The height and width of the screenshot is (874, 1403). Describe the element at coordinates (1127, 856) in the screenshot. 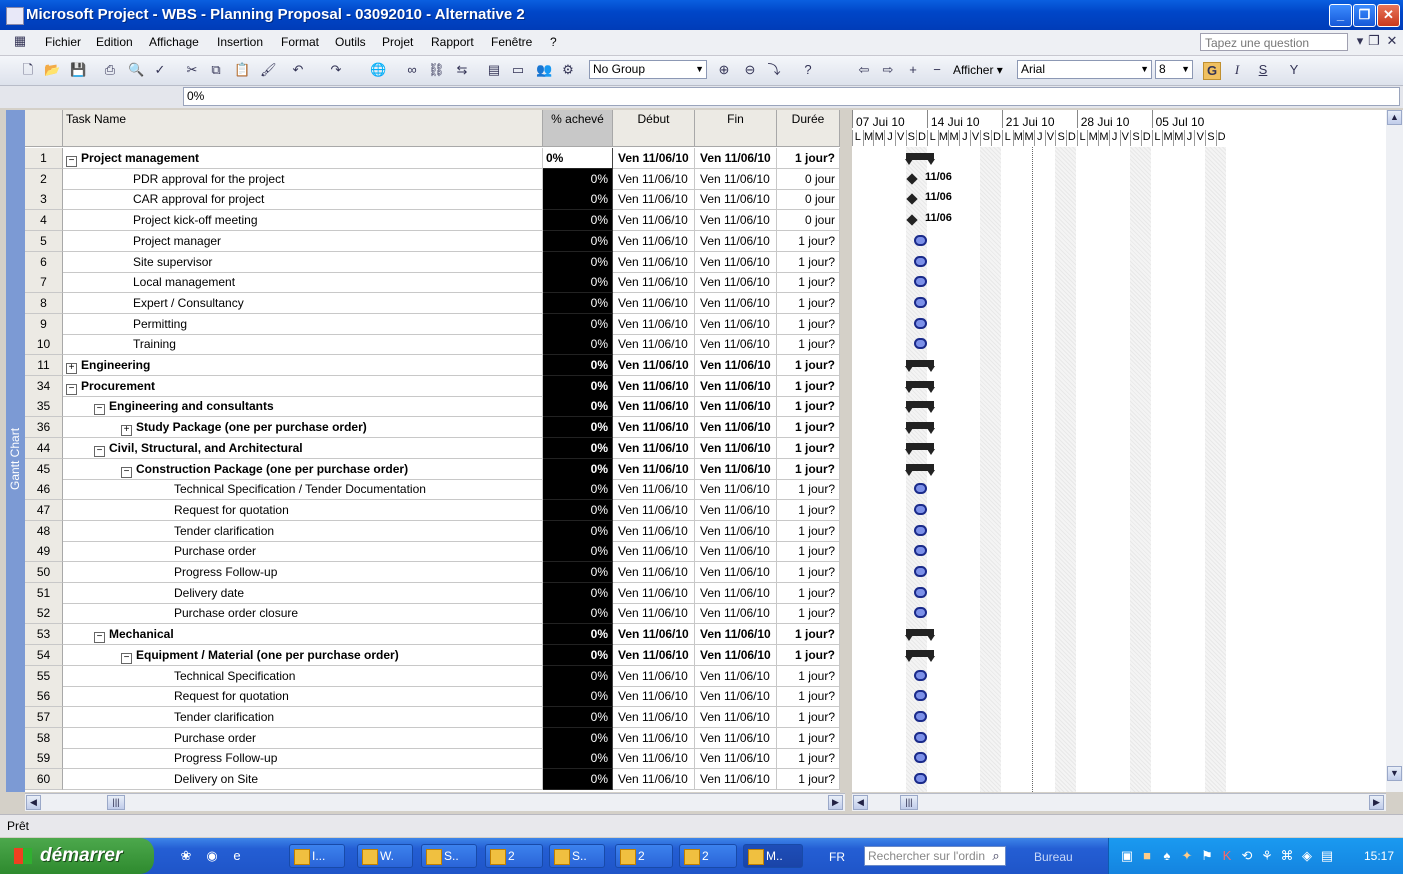

I see `tray-icon: ▣` at that location.